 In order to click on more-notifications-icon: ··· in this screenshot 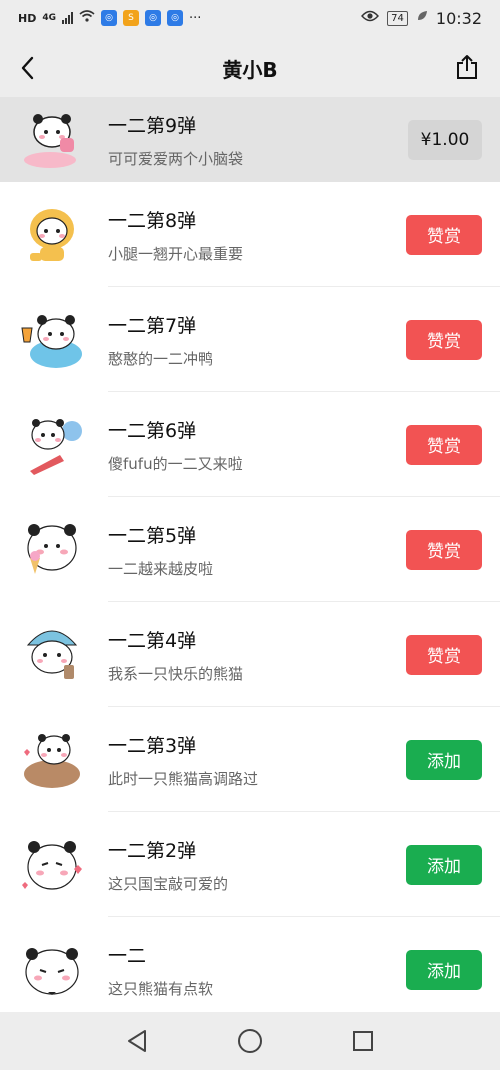, I will do `click(195, 18)`.